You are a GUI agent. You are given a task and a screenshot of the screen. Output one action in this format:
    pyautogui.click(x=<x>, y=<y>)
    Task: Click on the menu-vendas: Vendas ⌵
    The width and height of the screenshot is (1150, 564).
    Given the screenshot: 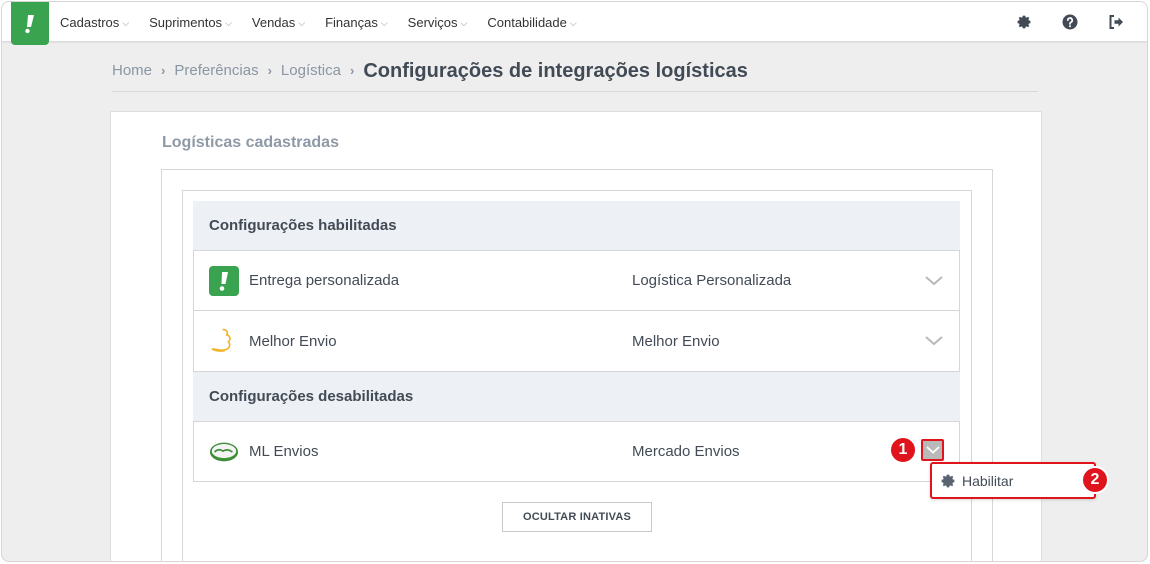 What is the action you would take?
    pyautogui.click(x=278, y=22)
    